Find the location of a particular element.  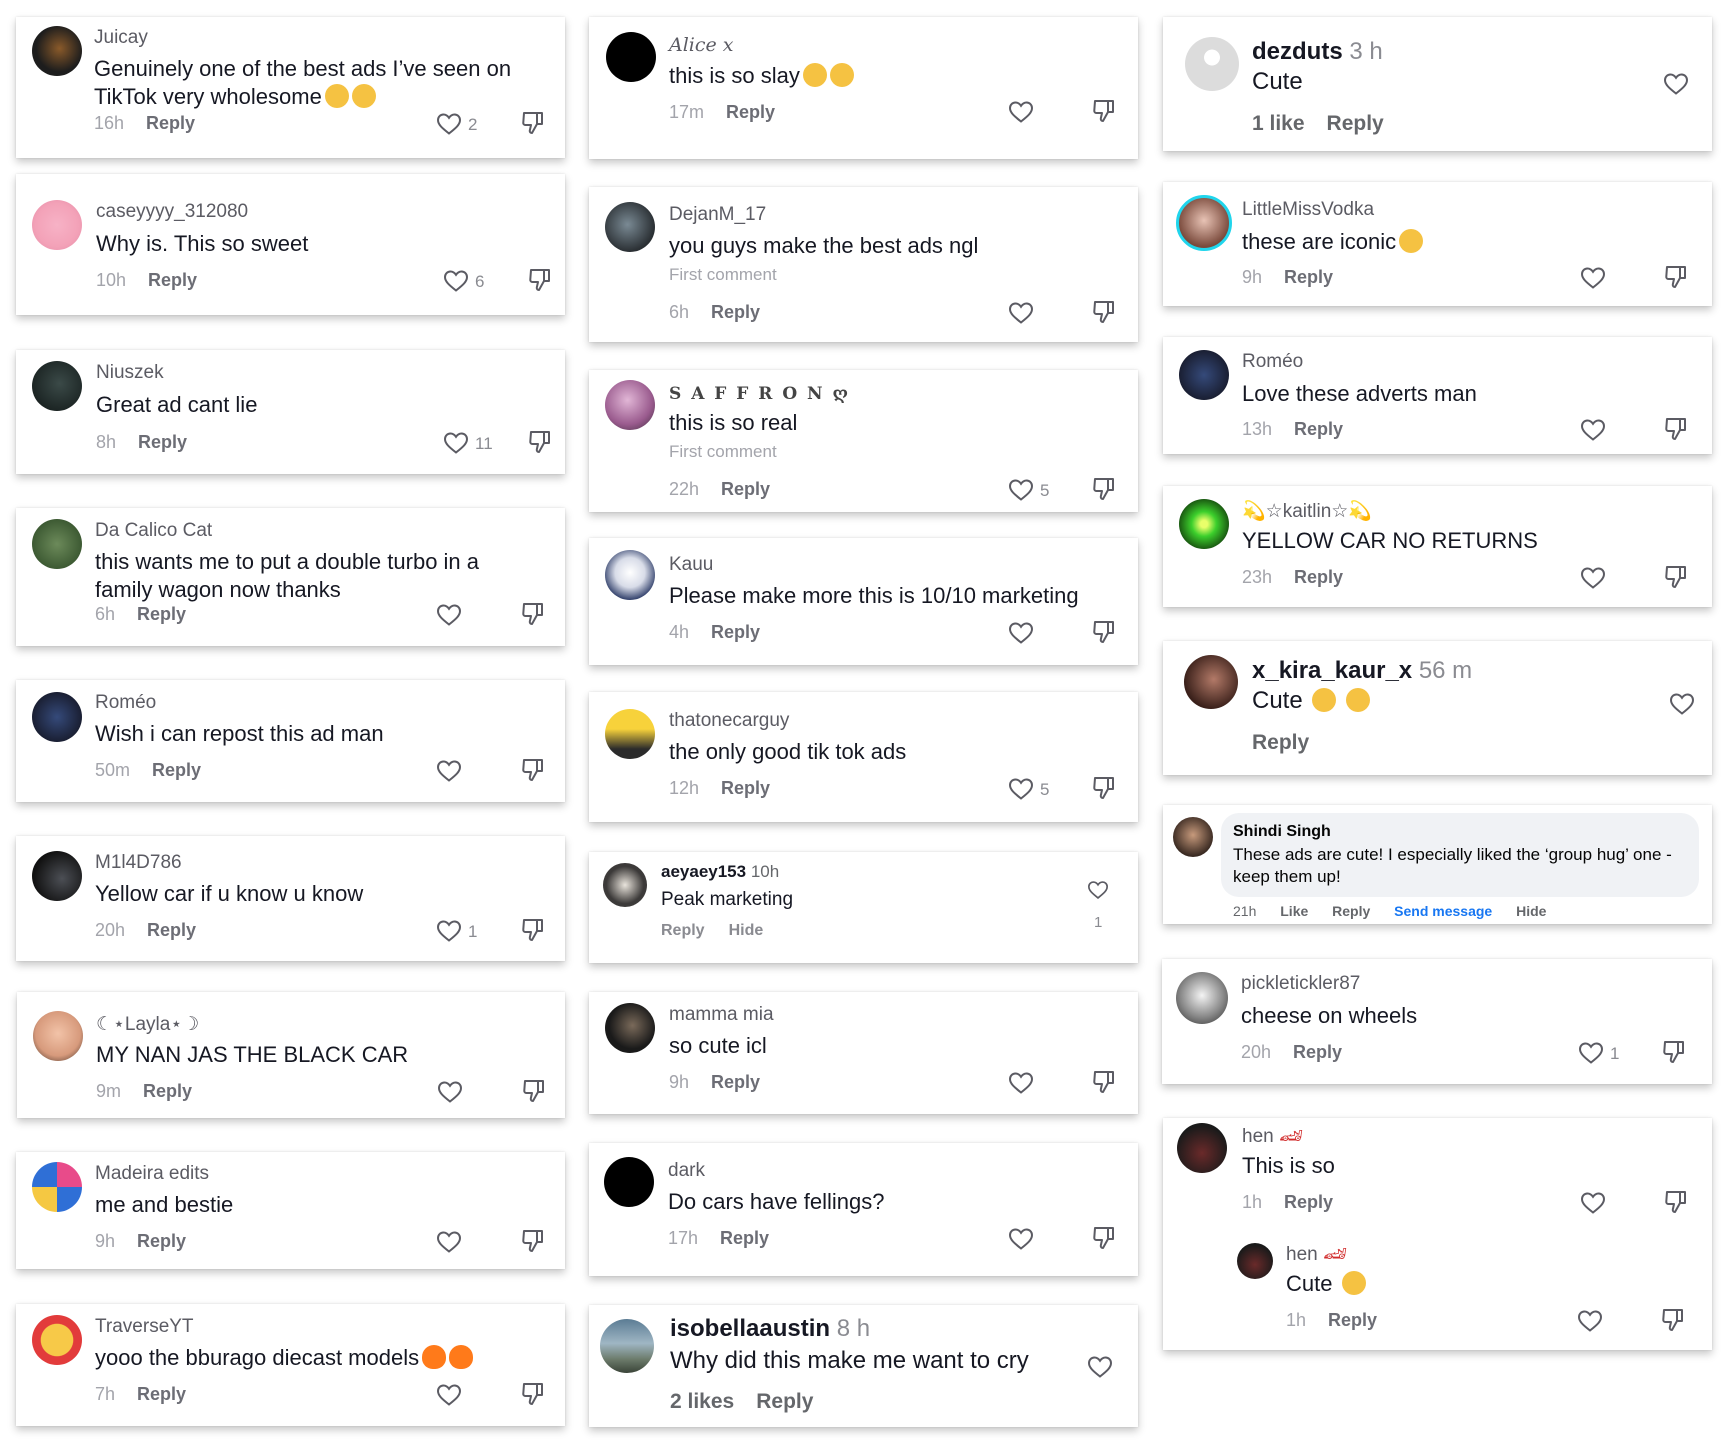

username: x_kira_kaur_x 56 m is located at coordinates (1362, 671).